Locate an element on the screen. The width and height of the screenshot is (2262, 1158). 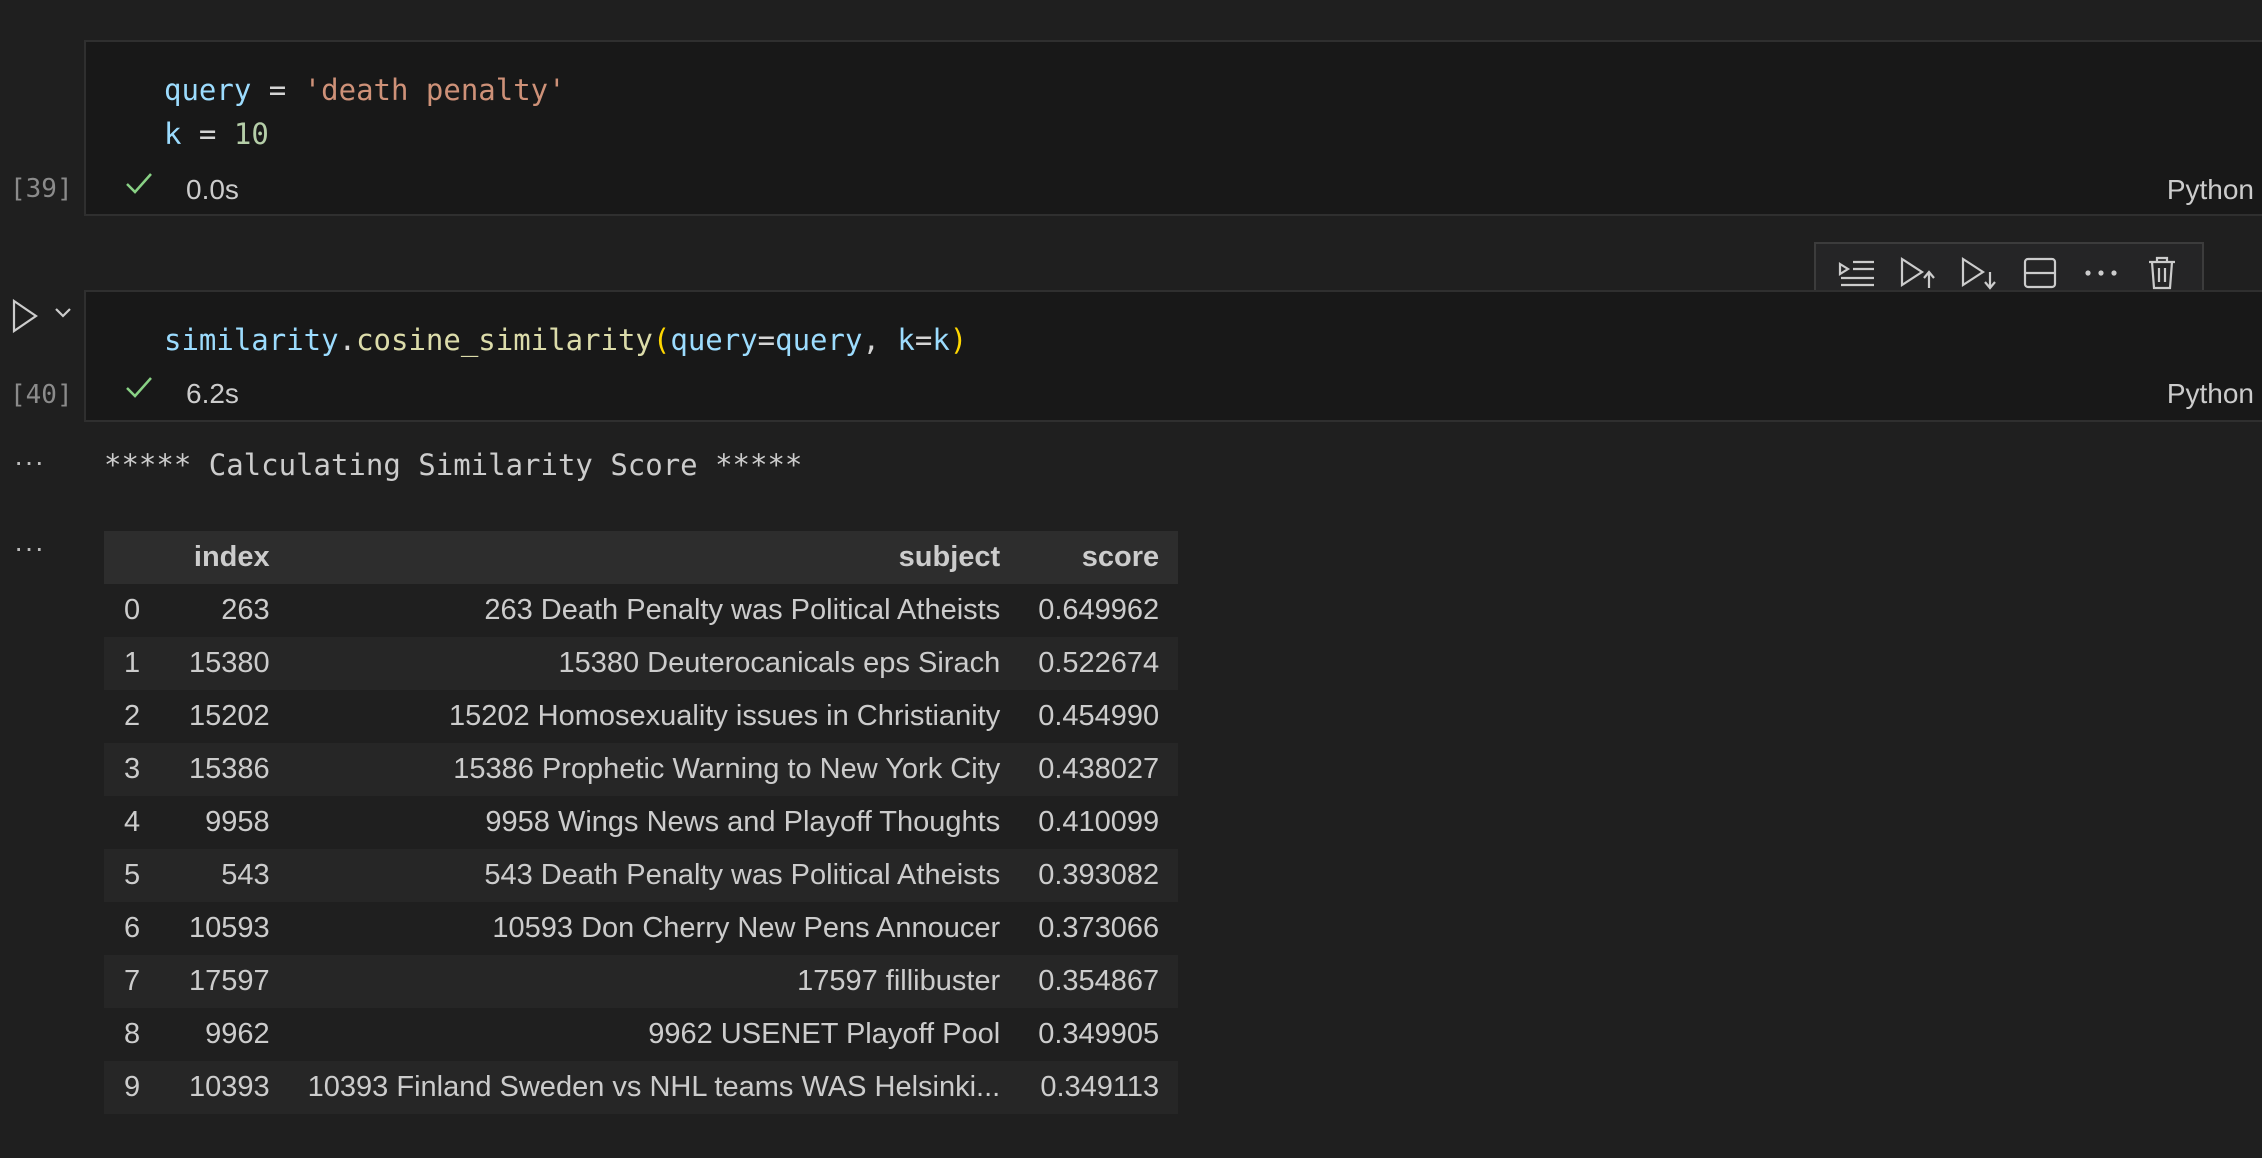
table-cell: 6 is located at coordinates (137, 928).